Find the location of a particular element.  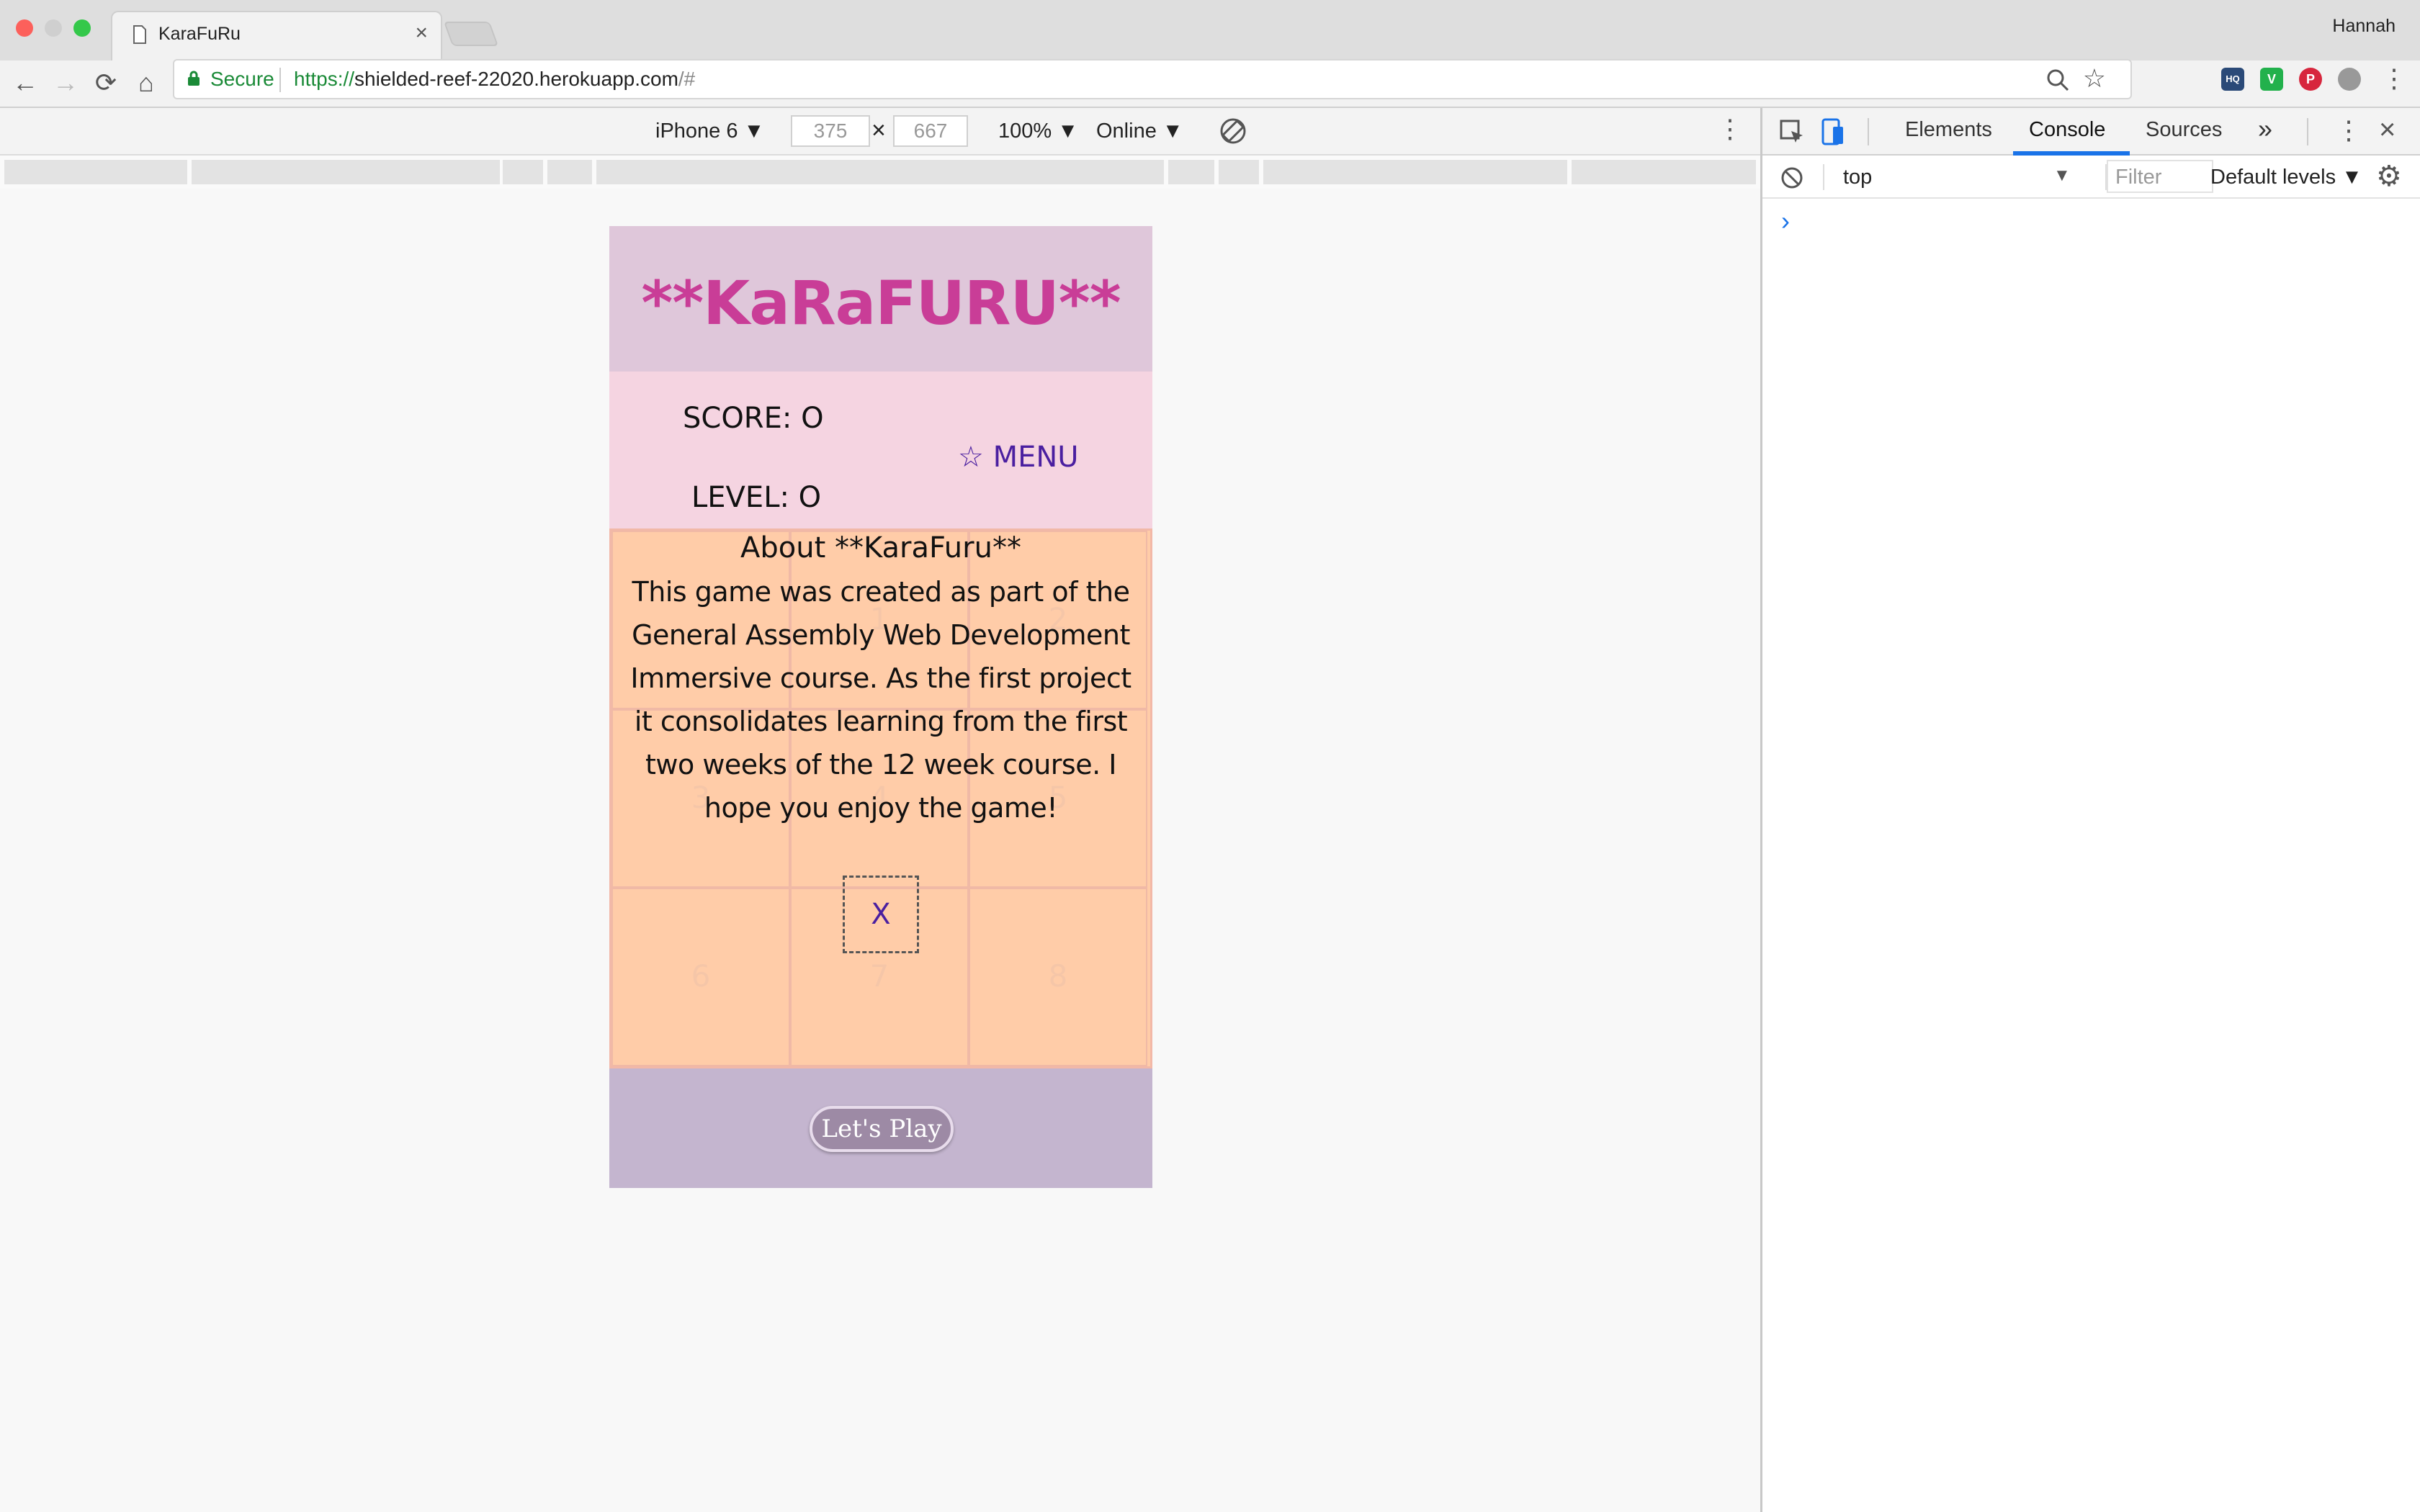

score-label: SCORE: O is located at coordinates (753, 418).